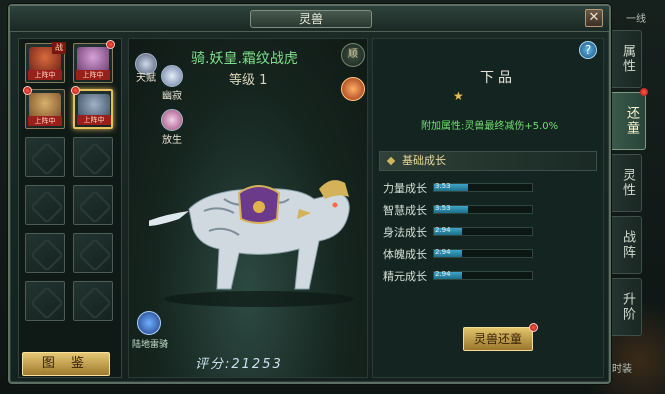 This screenshot has height=394, width=665. What do you see at coordinates (622, 369) in the screenshot?
I see `hud-label: 时装` at bounding box center [622, 369].